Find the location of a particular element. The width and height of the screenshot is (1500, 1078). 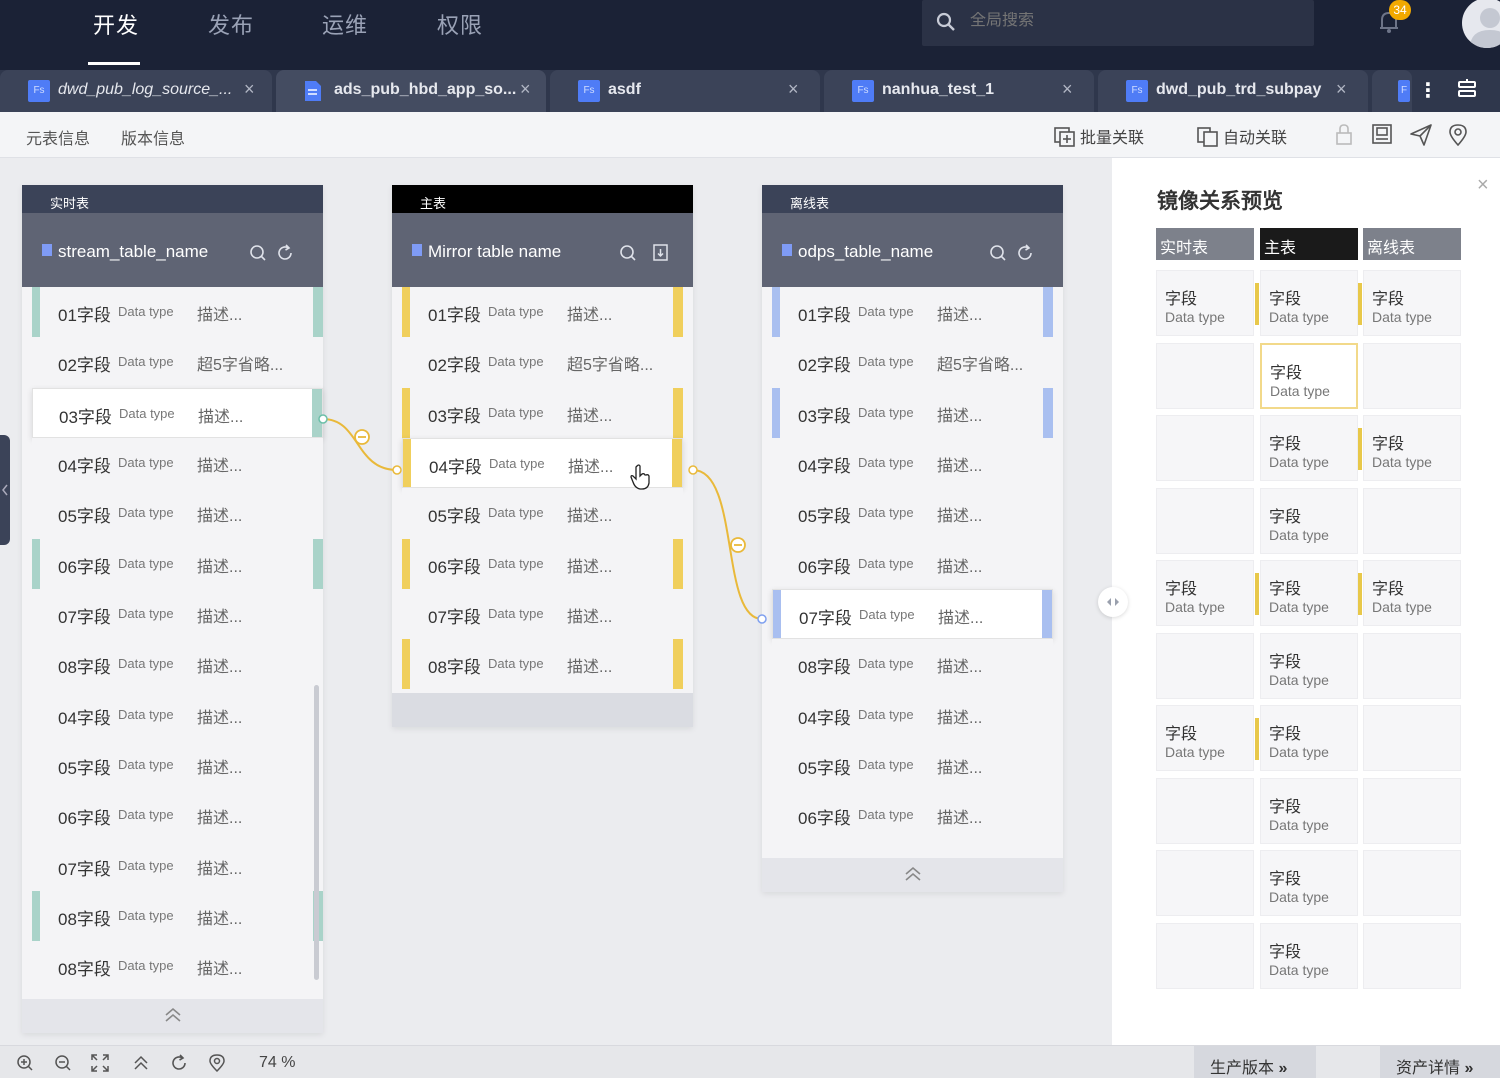

search-input is located at coordinates (1120, 21).